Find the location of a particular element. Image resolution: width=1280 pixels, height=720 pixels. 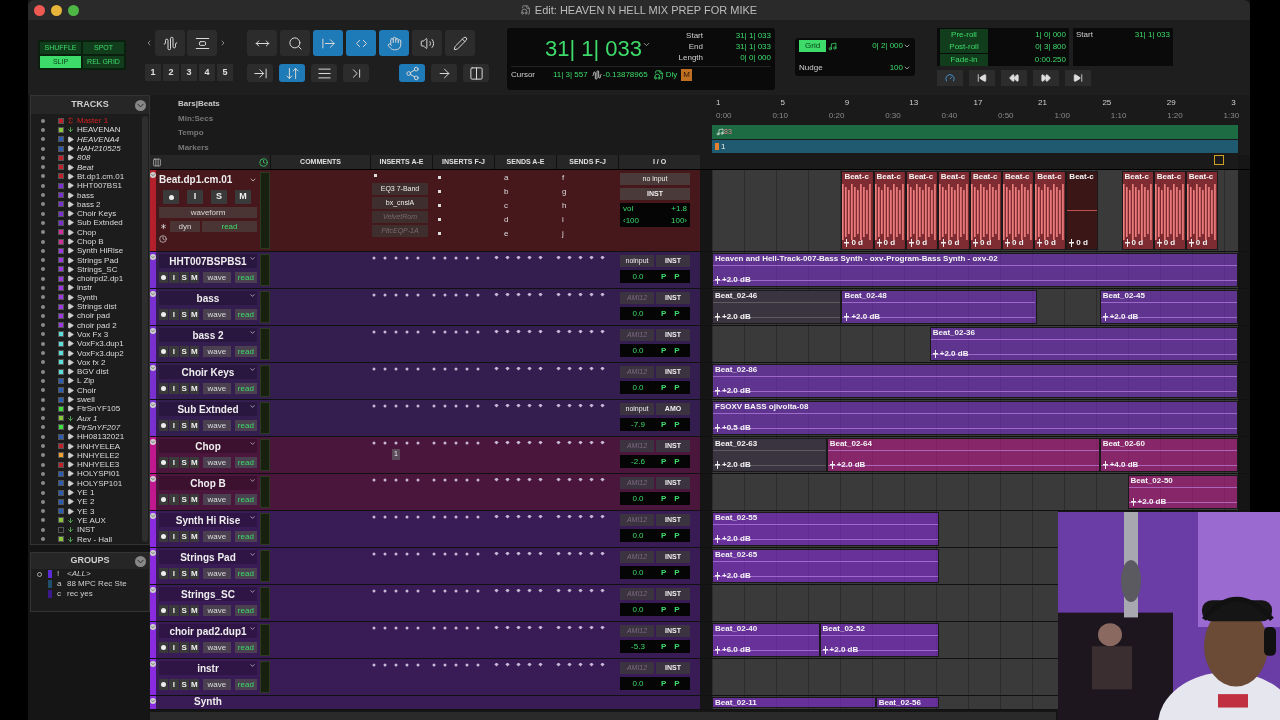

track-list-item: Strings Pad is located at coordinates (86, 260).